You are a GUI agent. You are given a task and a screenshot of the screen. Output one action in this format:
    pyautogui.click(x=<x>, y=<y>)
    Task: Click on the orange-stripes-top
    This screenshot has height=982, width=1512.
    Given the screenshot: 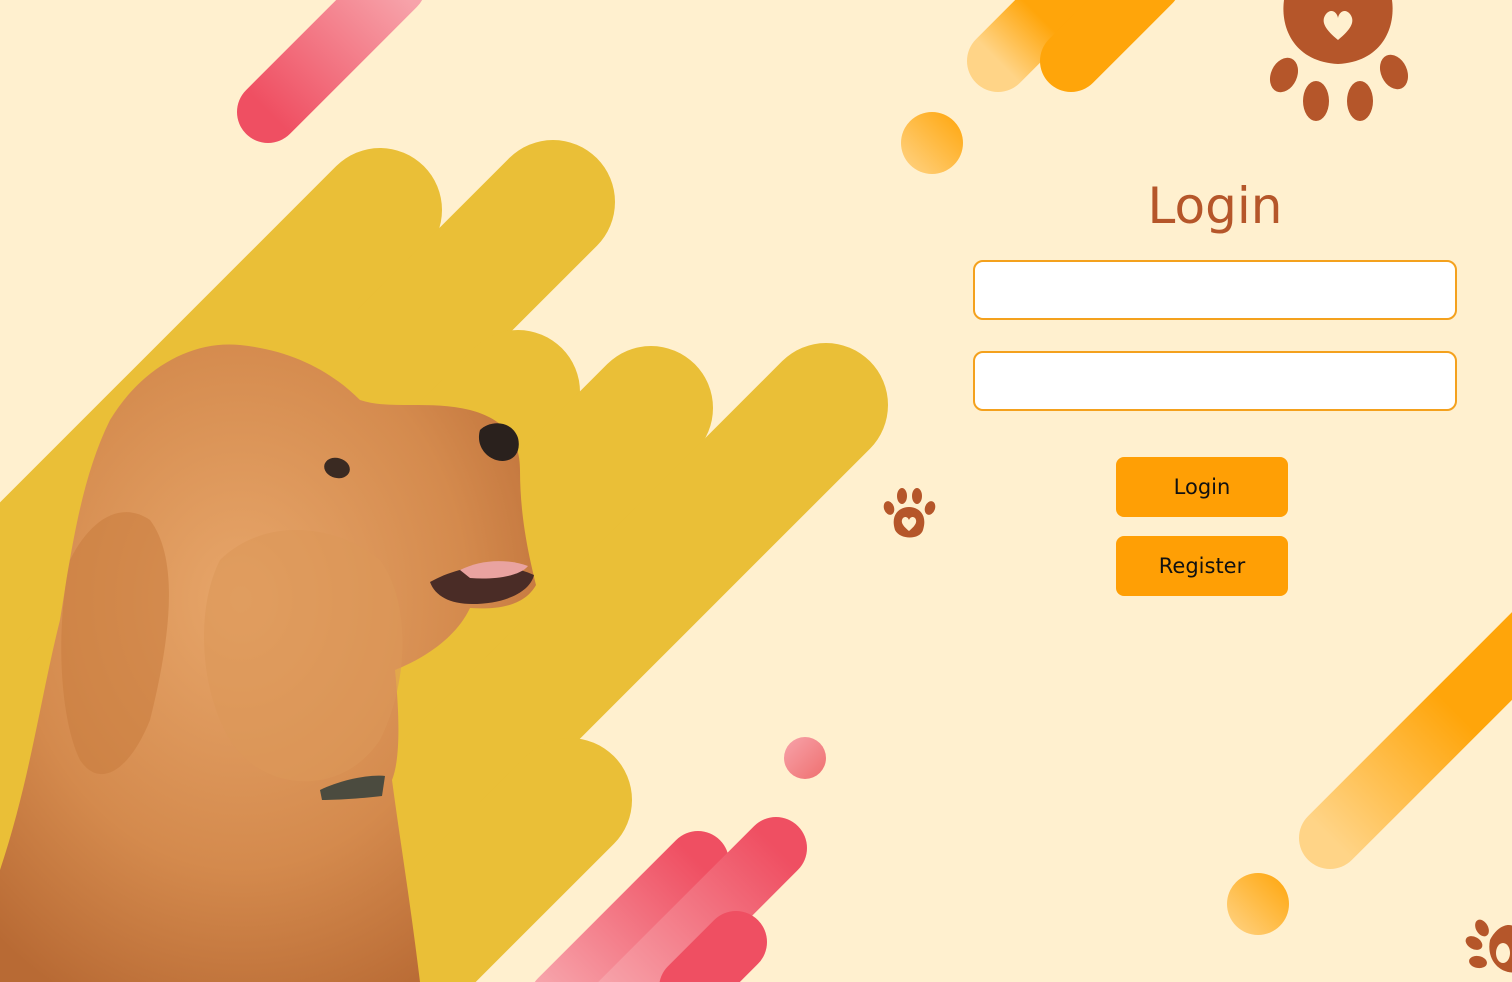 What is the action you would take?
    pyautogui.click(x=1071, y=46)
    